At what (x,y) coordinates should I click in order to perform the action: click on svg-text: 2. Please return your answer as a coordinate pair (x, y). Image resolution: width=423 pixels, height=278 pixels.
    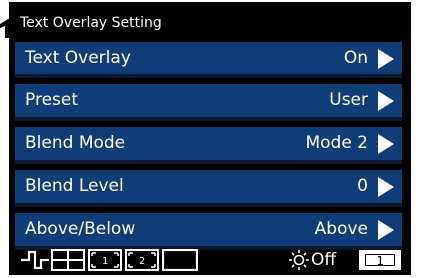
    Looking at the image, I should click on (142, 261).